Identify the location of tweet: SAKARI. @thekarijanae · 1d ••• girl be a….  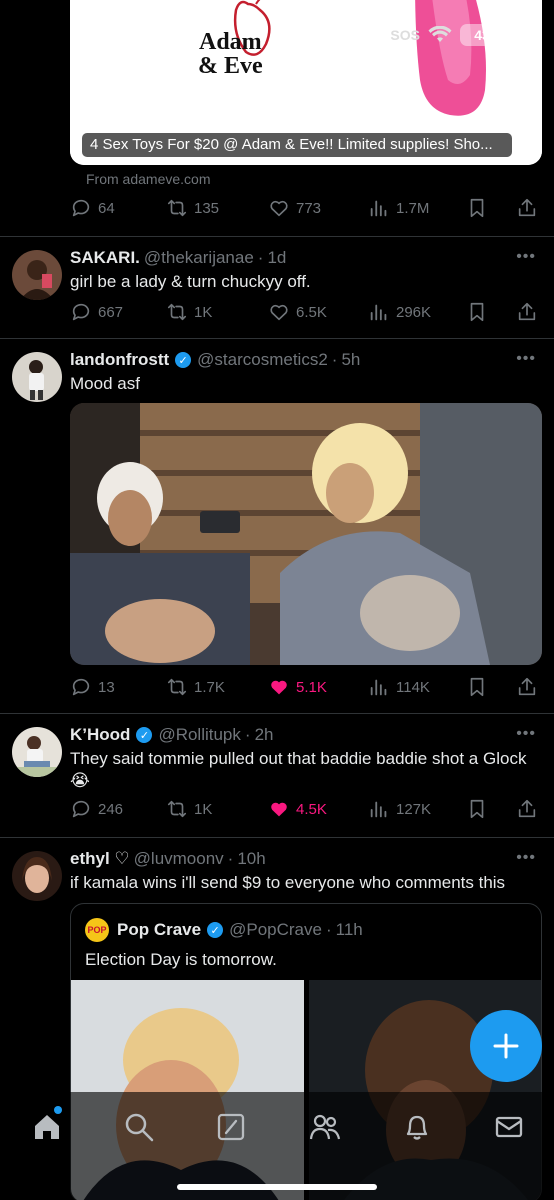
(277, 288).